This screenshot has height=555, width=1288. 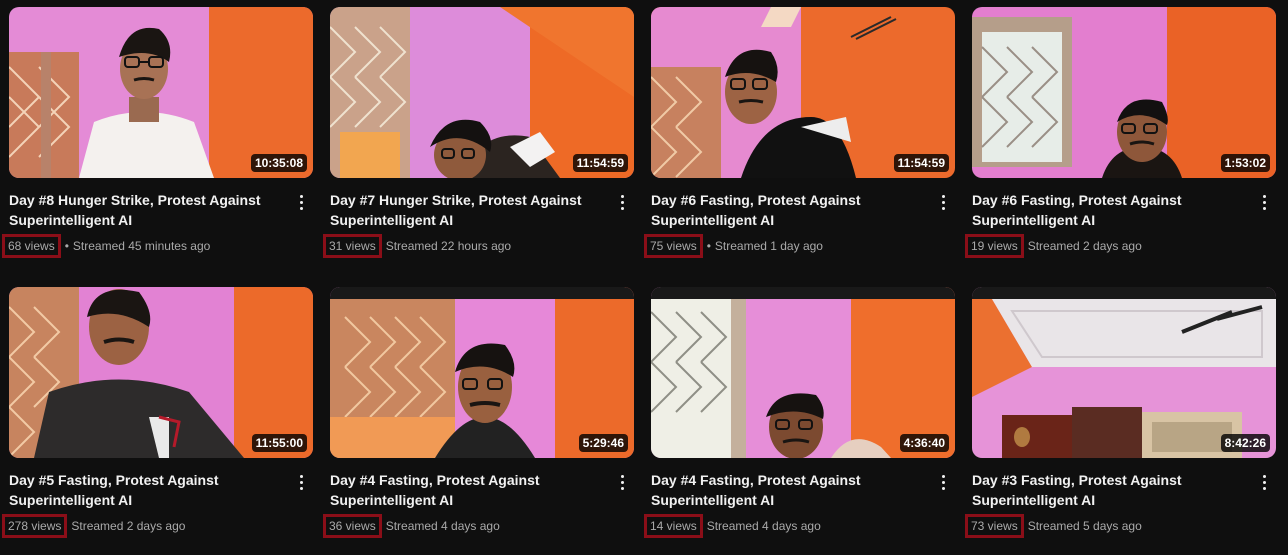 I want to click on view-count: 36 views, so click(x=352, y=526).